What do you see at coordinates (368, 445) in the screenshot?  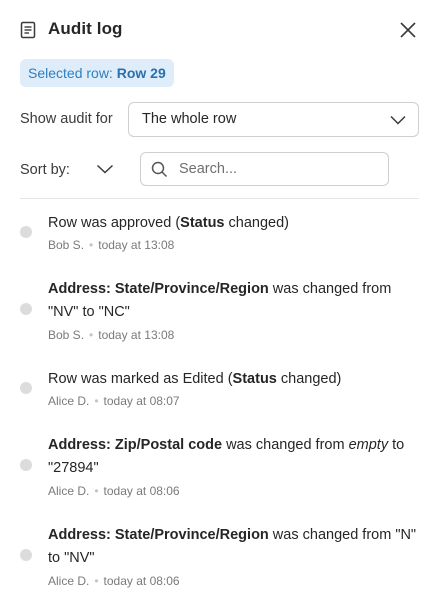 I see `entry-empty-value: empty` at bounding box center [368, 445].